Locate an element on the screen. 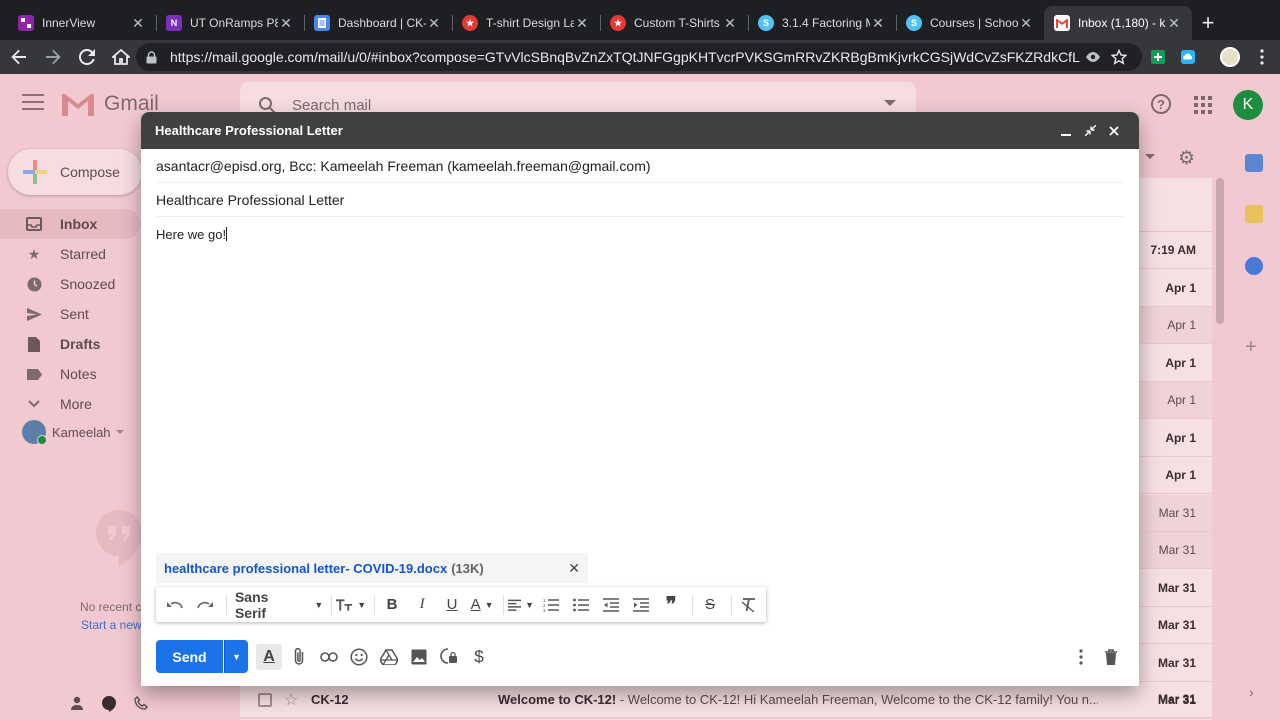 Image resolution: width=1280 pixels, height=720 pixels. browser-tab: Dashboard | CK- ✕ is located at coordinates (378, 23).